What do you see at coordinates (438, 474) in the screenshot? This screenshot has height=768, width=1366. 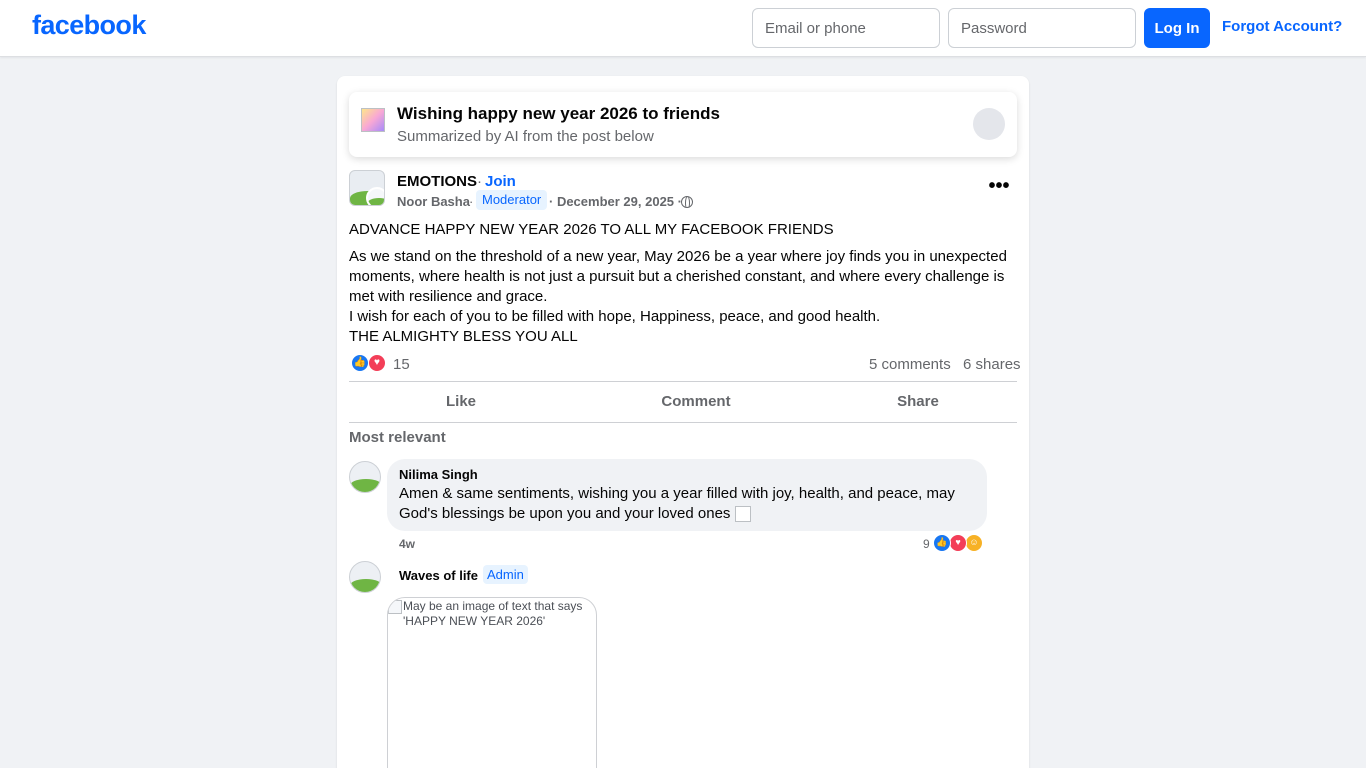 I see `commenter-name: Nilima Singh` at bounding box center [438, 474].